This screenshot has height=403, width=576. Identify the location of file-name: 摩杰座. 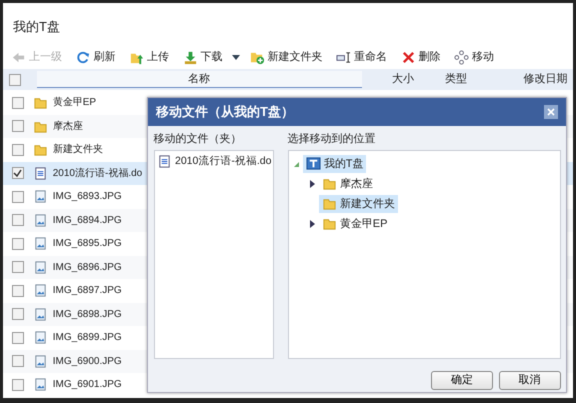
(67, 127).